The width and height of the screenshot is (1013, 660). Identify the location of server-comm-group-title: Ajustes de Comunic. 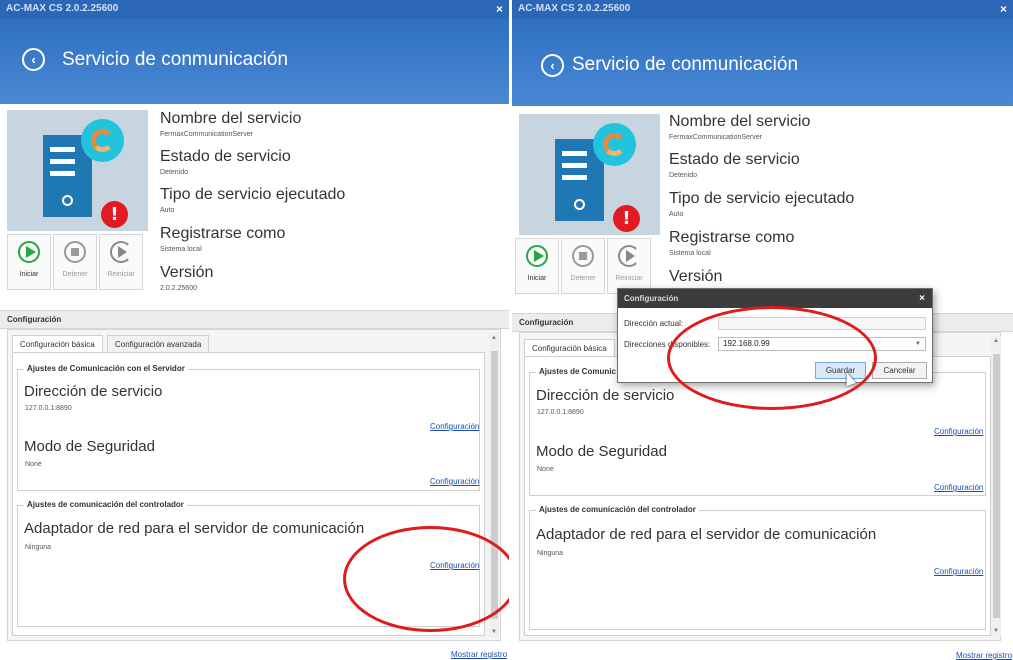
(577, 371).